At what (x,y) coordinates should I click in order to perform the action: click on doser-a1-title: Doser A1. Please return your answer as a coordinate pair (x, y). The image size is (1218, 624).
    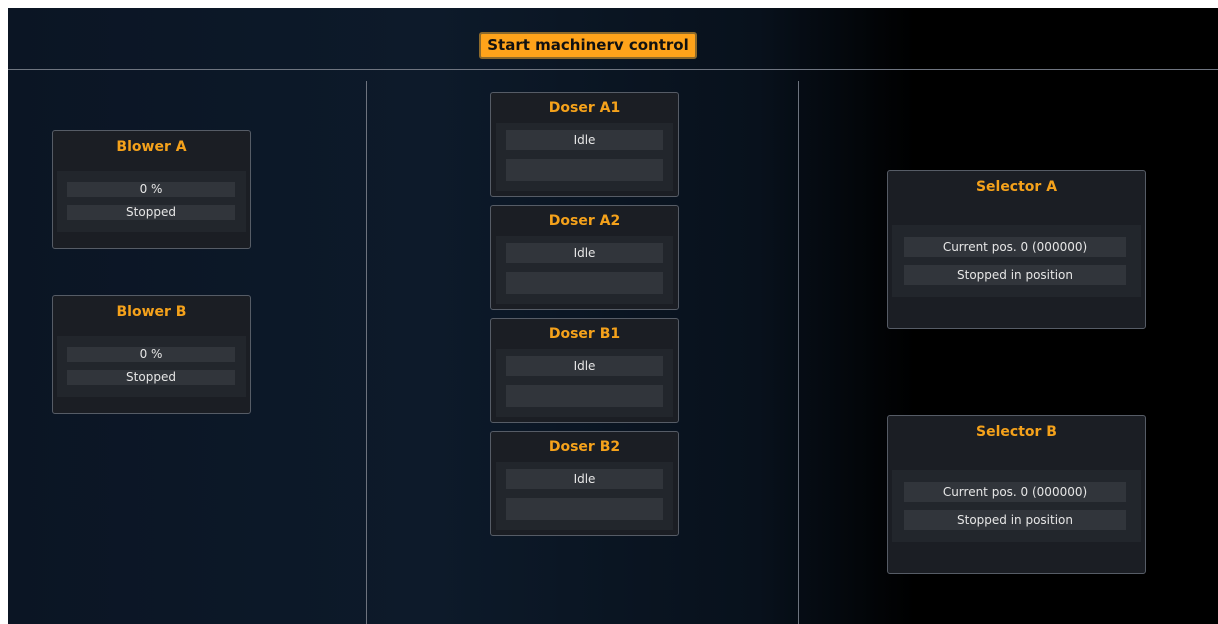
    Looking at the image, I should click on (584, 108).